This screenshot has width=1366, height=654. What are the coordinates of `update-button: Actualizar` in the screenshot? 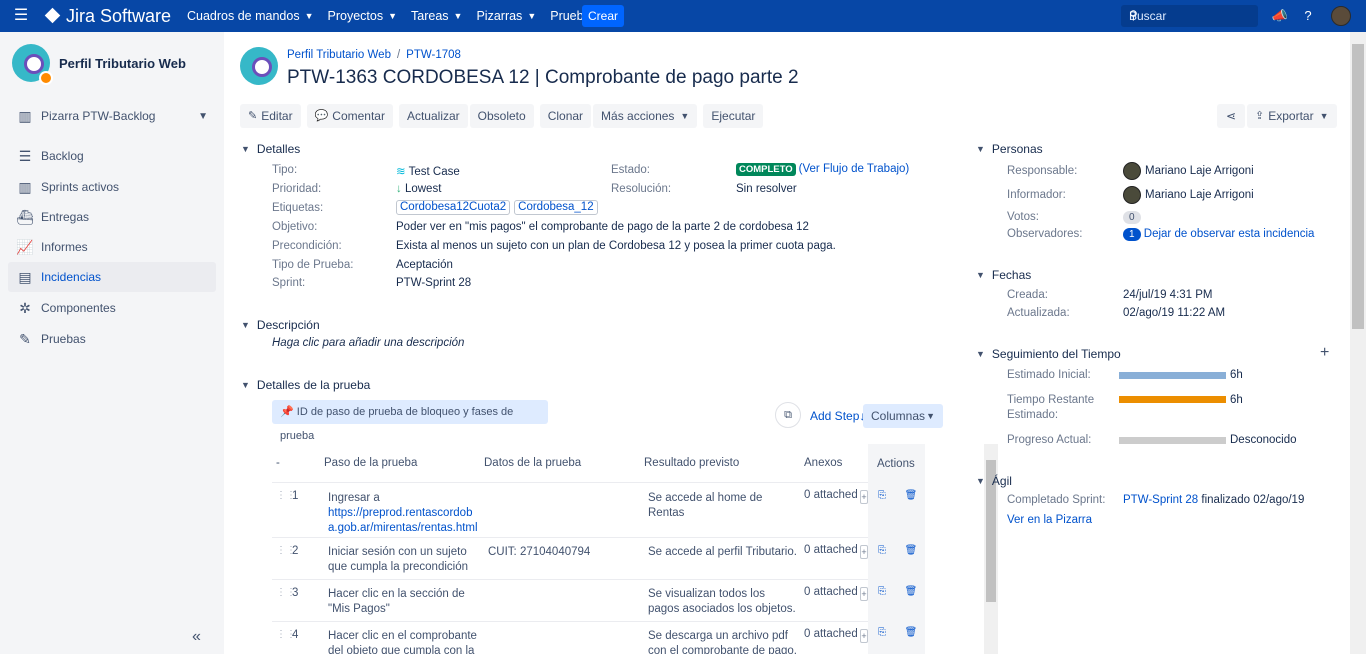 It's located at (433, 116).